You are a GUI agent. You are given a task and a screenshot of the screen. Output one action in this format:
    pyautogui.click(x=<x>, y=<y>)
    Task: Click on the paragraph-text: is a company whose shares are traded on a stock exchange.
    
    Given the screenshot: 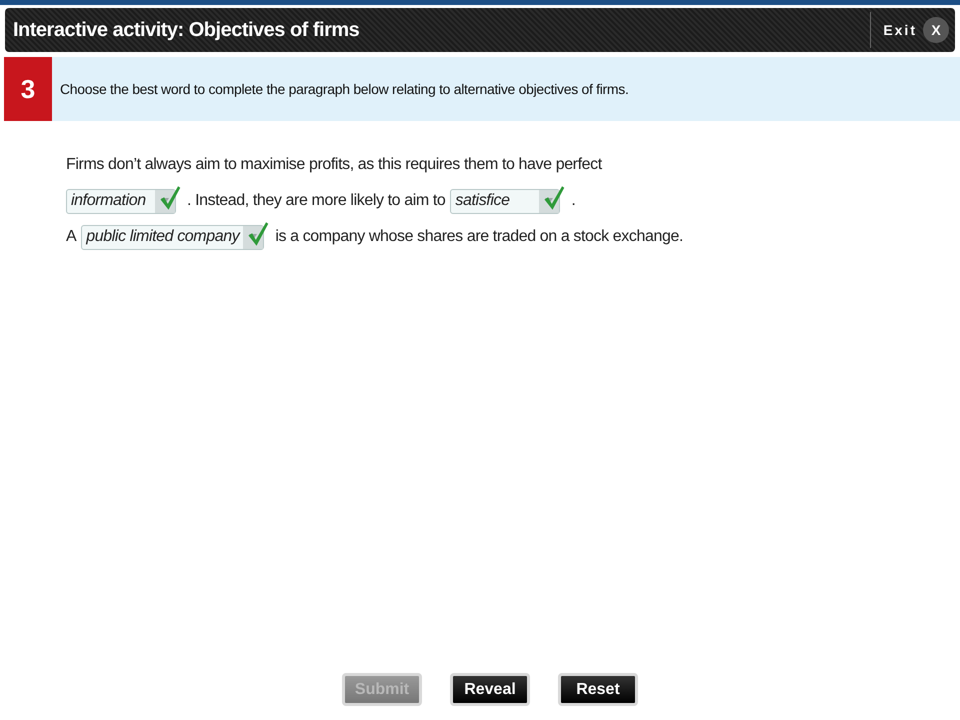 What is the action you would take?
    pyautogui.click(x=479, y=237)
    